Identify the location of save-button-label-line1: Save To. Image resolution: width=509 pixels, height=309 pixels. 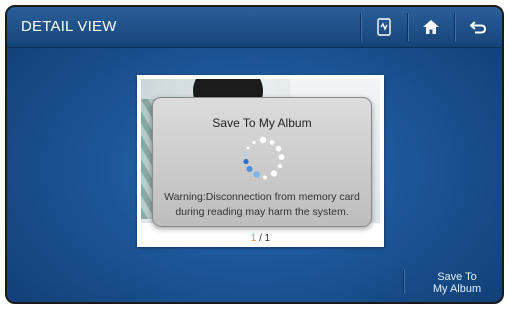
(457, 277).